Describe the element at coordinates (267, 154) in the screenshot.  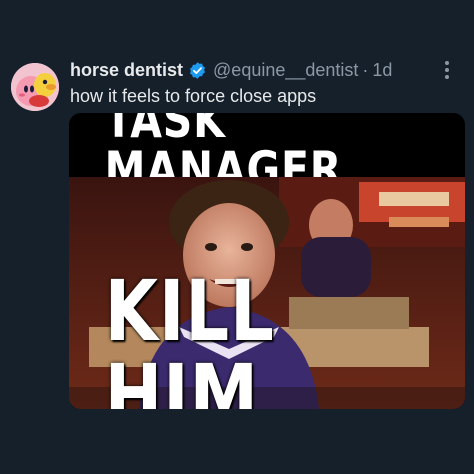
I see `meme-top-band: TASK MANAGER` at that location.